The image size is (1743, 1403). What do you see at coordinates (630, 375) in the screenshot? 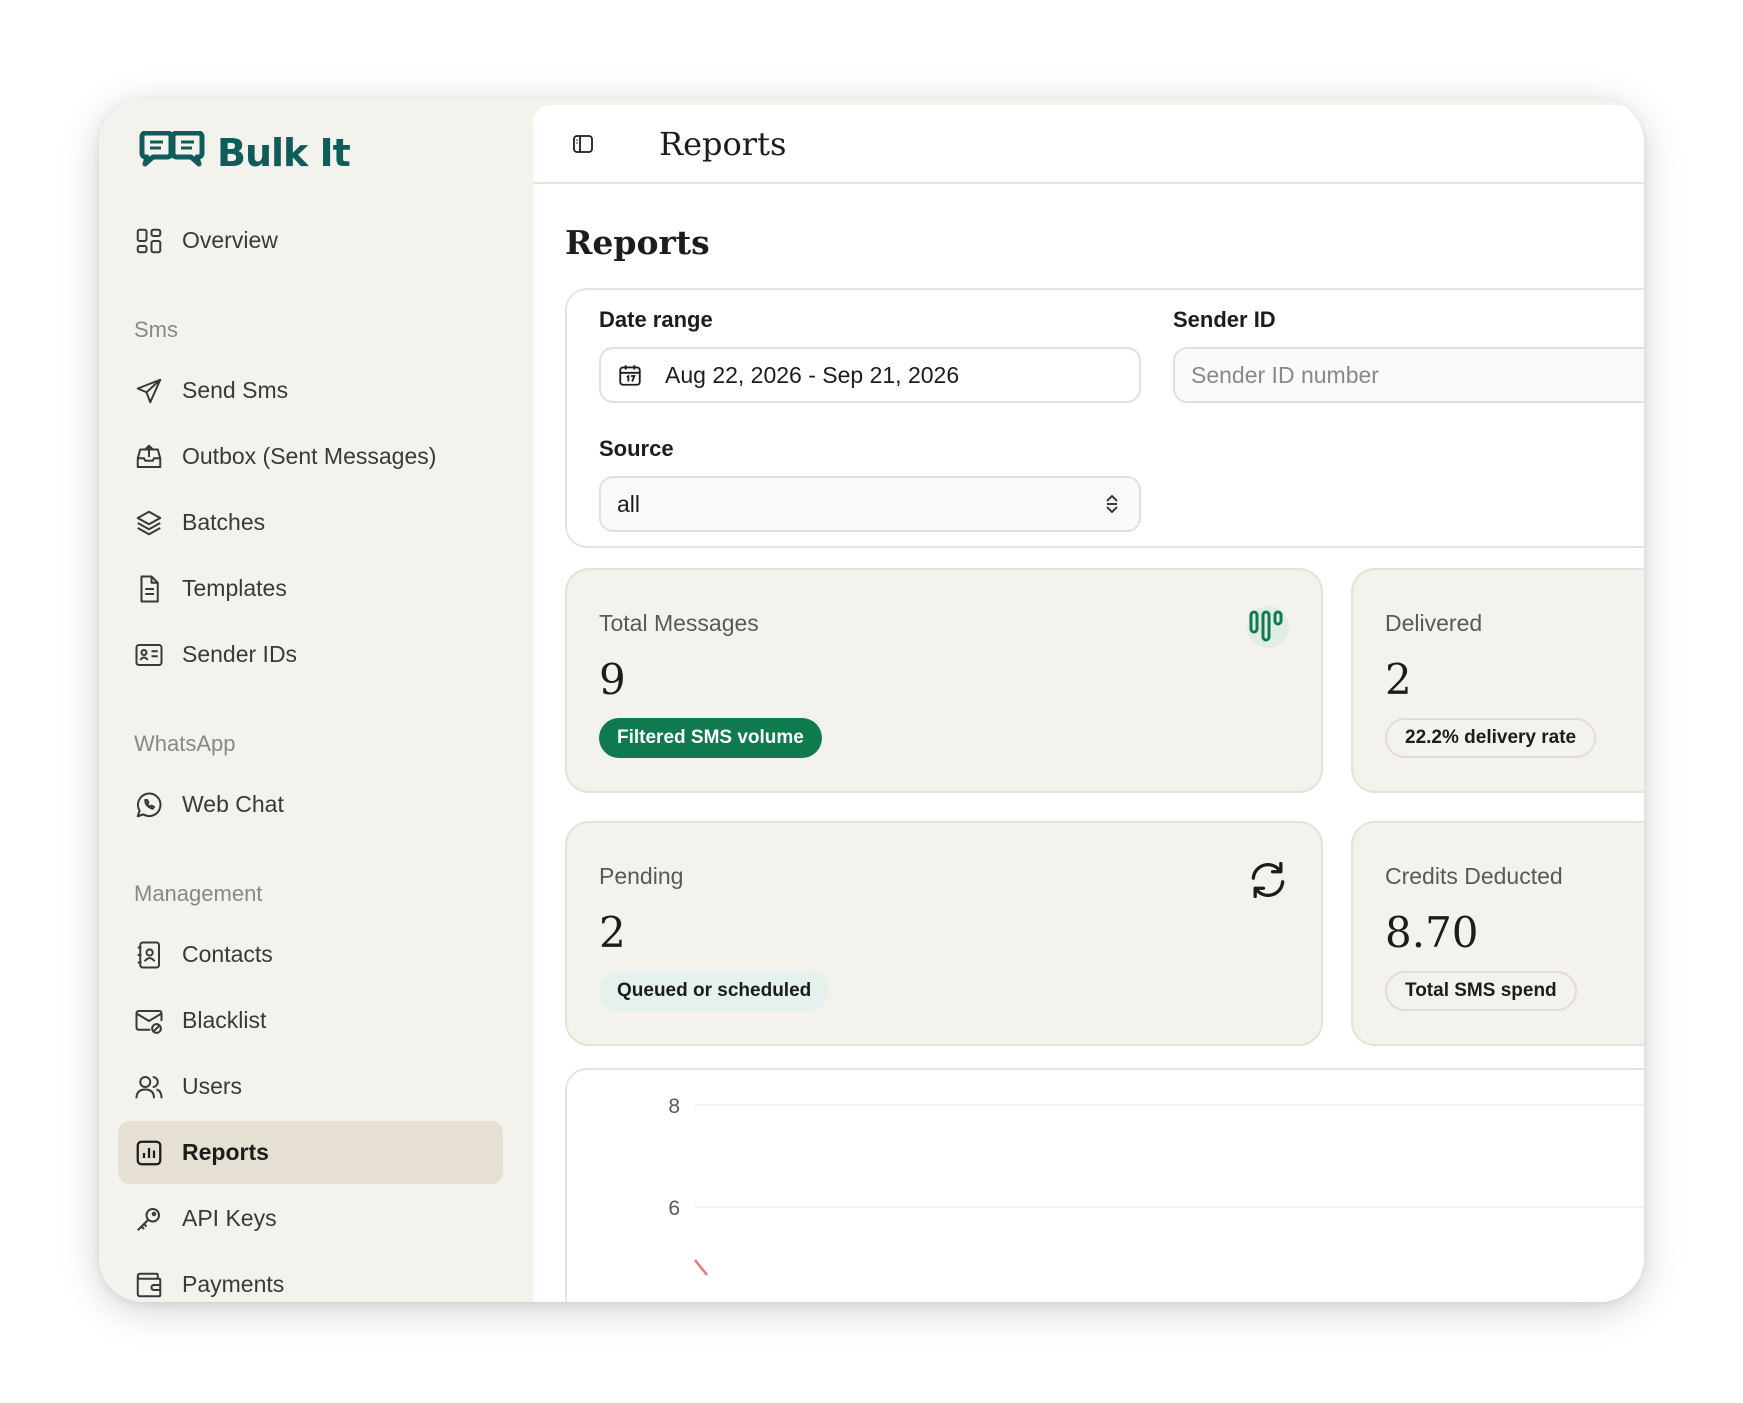
I see `calendar-icon` at bounding box center [630, 375].